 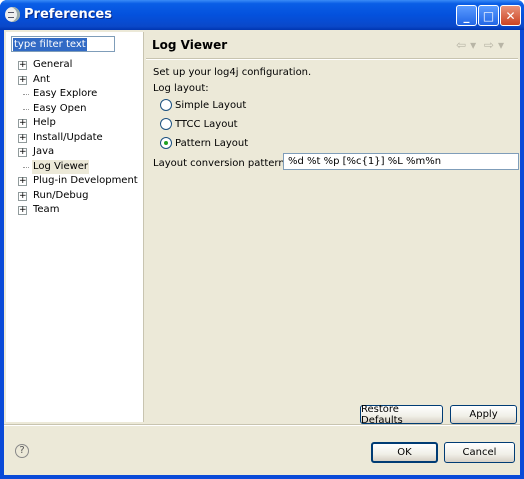 I want to click on pattern-input: %d %t %p [%c{1}] %L %m%n, so click(x=401, y=161).